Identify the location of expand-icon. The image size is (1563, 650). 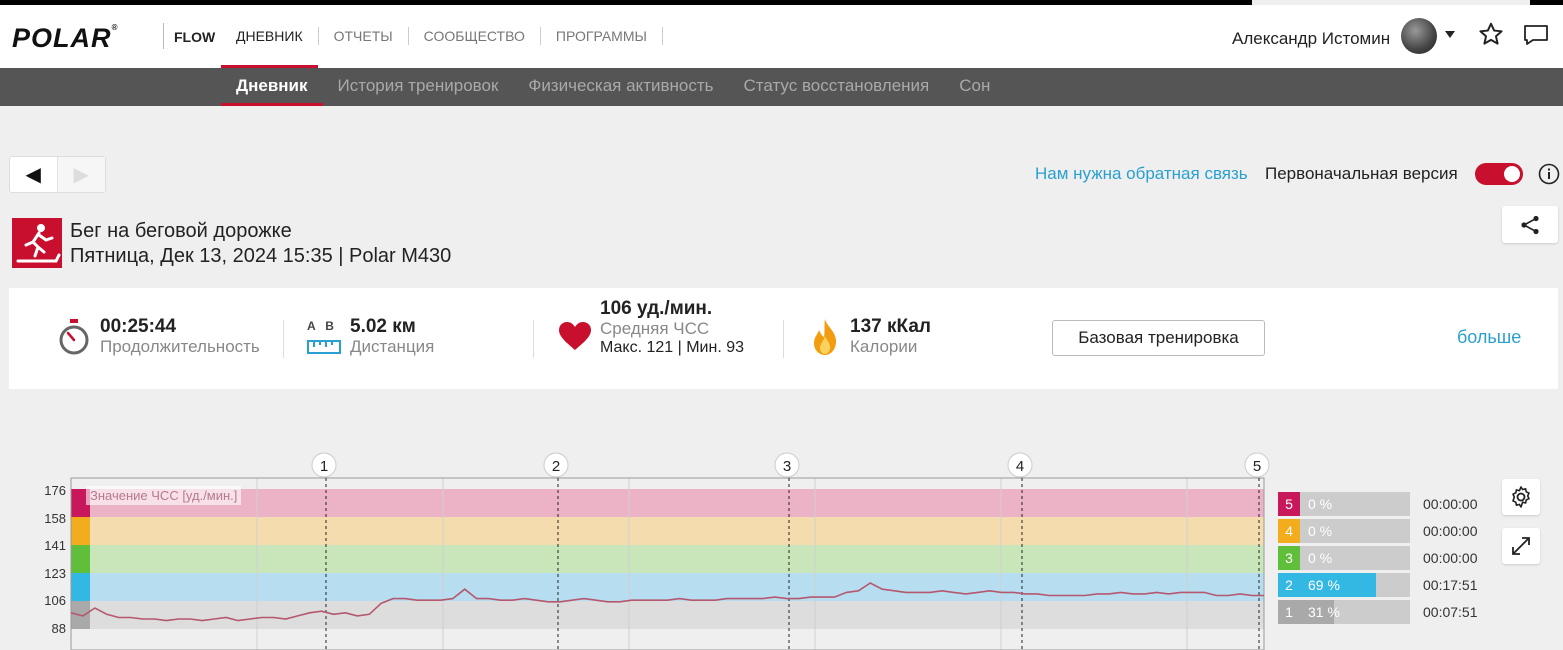
(1521, 546).